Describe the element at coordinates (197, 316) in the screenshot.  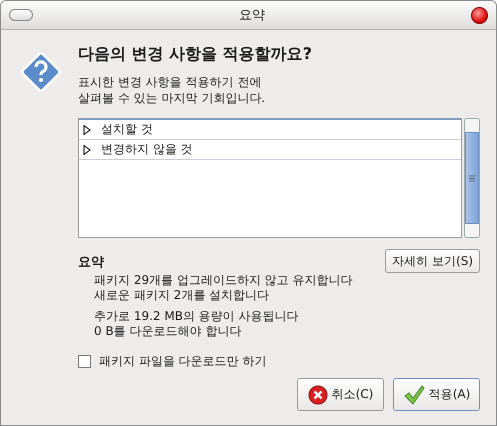
I see `summary-text: 추가로 19.2 MB의 용량이 사용됩니다` at that location.